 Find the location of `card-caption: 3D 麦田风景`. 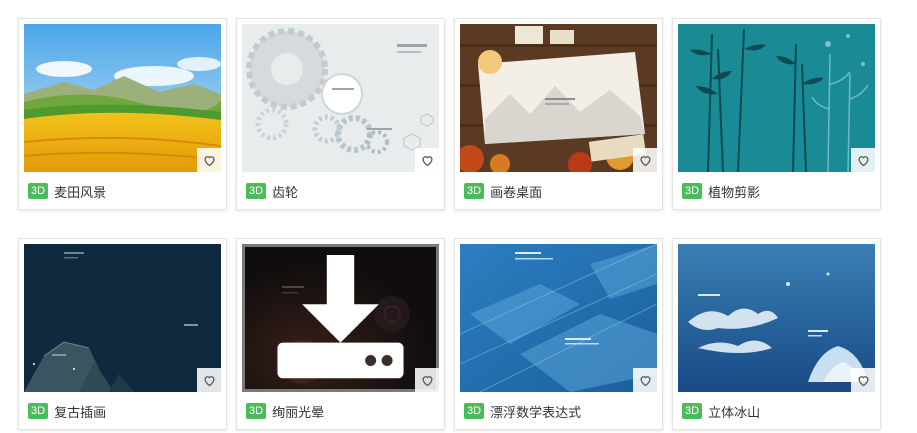

card-caption: 3D 麦田风景 is located at coordinates (67, 191).